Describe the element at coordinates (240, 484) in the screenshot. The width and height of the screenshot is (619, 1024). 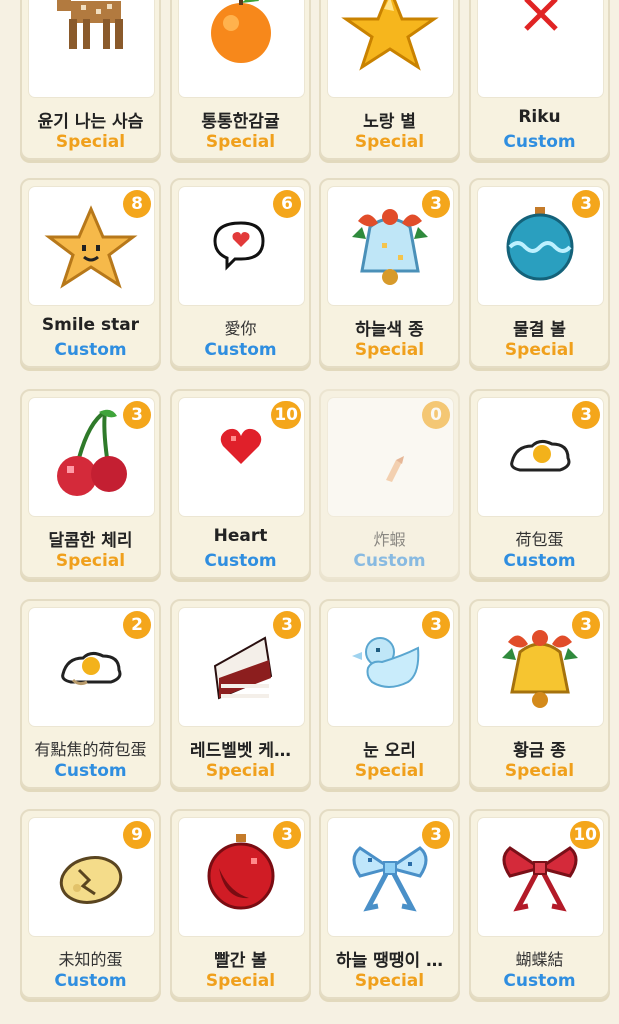
I see `sticker-card: 10 Heart Custom` at that location.